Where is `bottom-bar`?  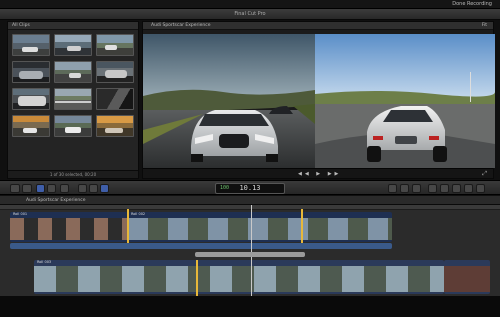
bottom-bar is located at coordinates (250, 306).